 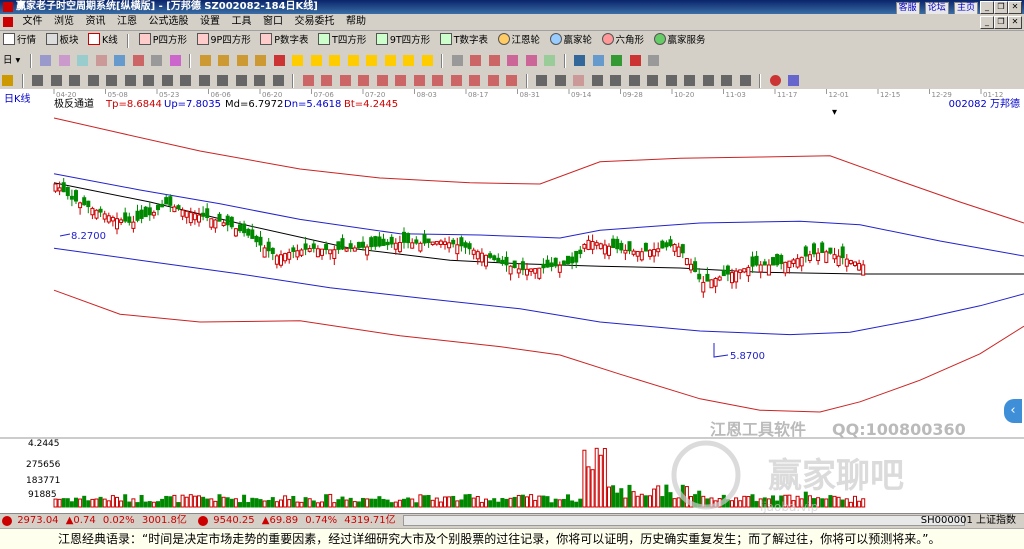 I want to click on quotes-button: 行情, so click(x=19, y=41).